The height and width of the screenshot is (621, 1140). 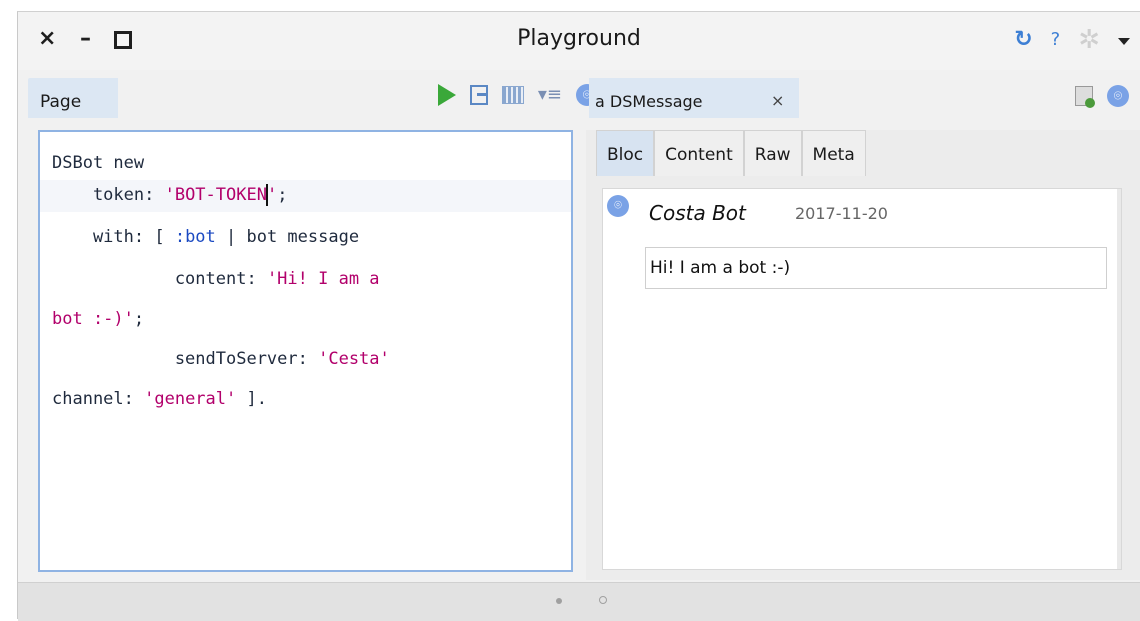 What do you see at coordinates (287, 237) in the screenshot?
I see `code-text: | bot message` at bounding box center [287, 237].